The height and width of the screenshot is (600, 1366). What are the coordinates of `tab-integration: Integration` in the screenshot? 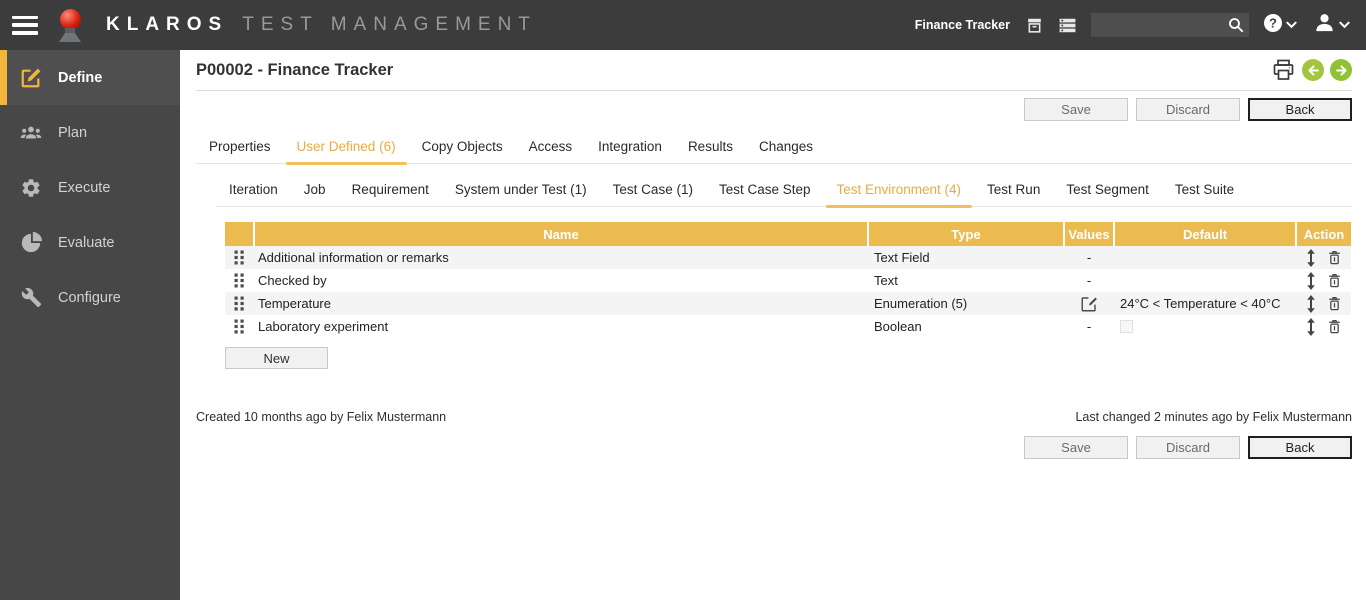 It's located at (630, 148).